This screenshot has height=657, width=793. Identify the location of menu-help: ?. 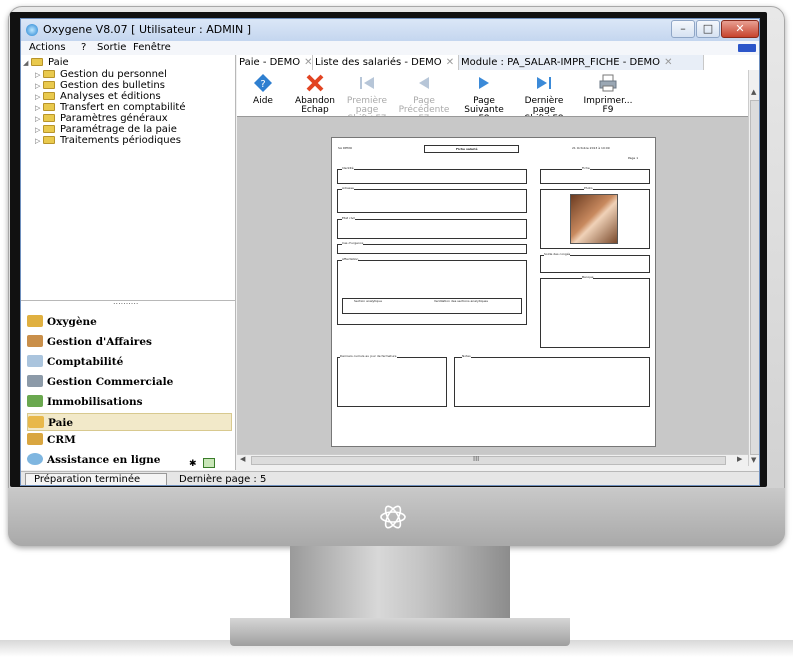
(83, 48).